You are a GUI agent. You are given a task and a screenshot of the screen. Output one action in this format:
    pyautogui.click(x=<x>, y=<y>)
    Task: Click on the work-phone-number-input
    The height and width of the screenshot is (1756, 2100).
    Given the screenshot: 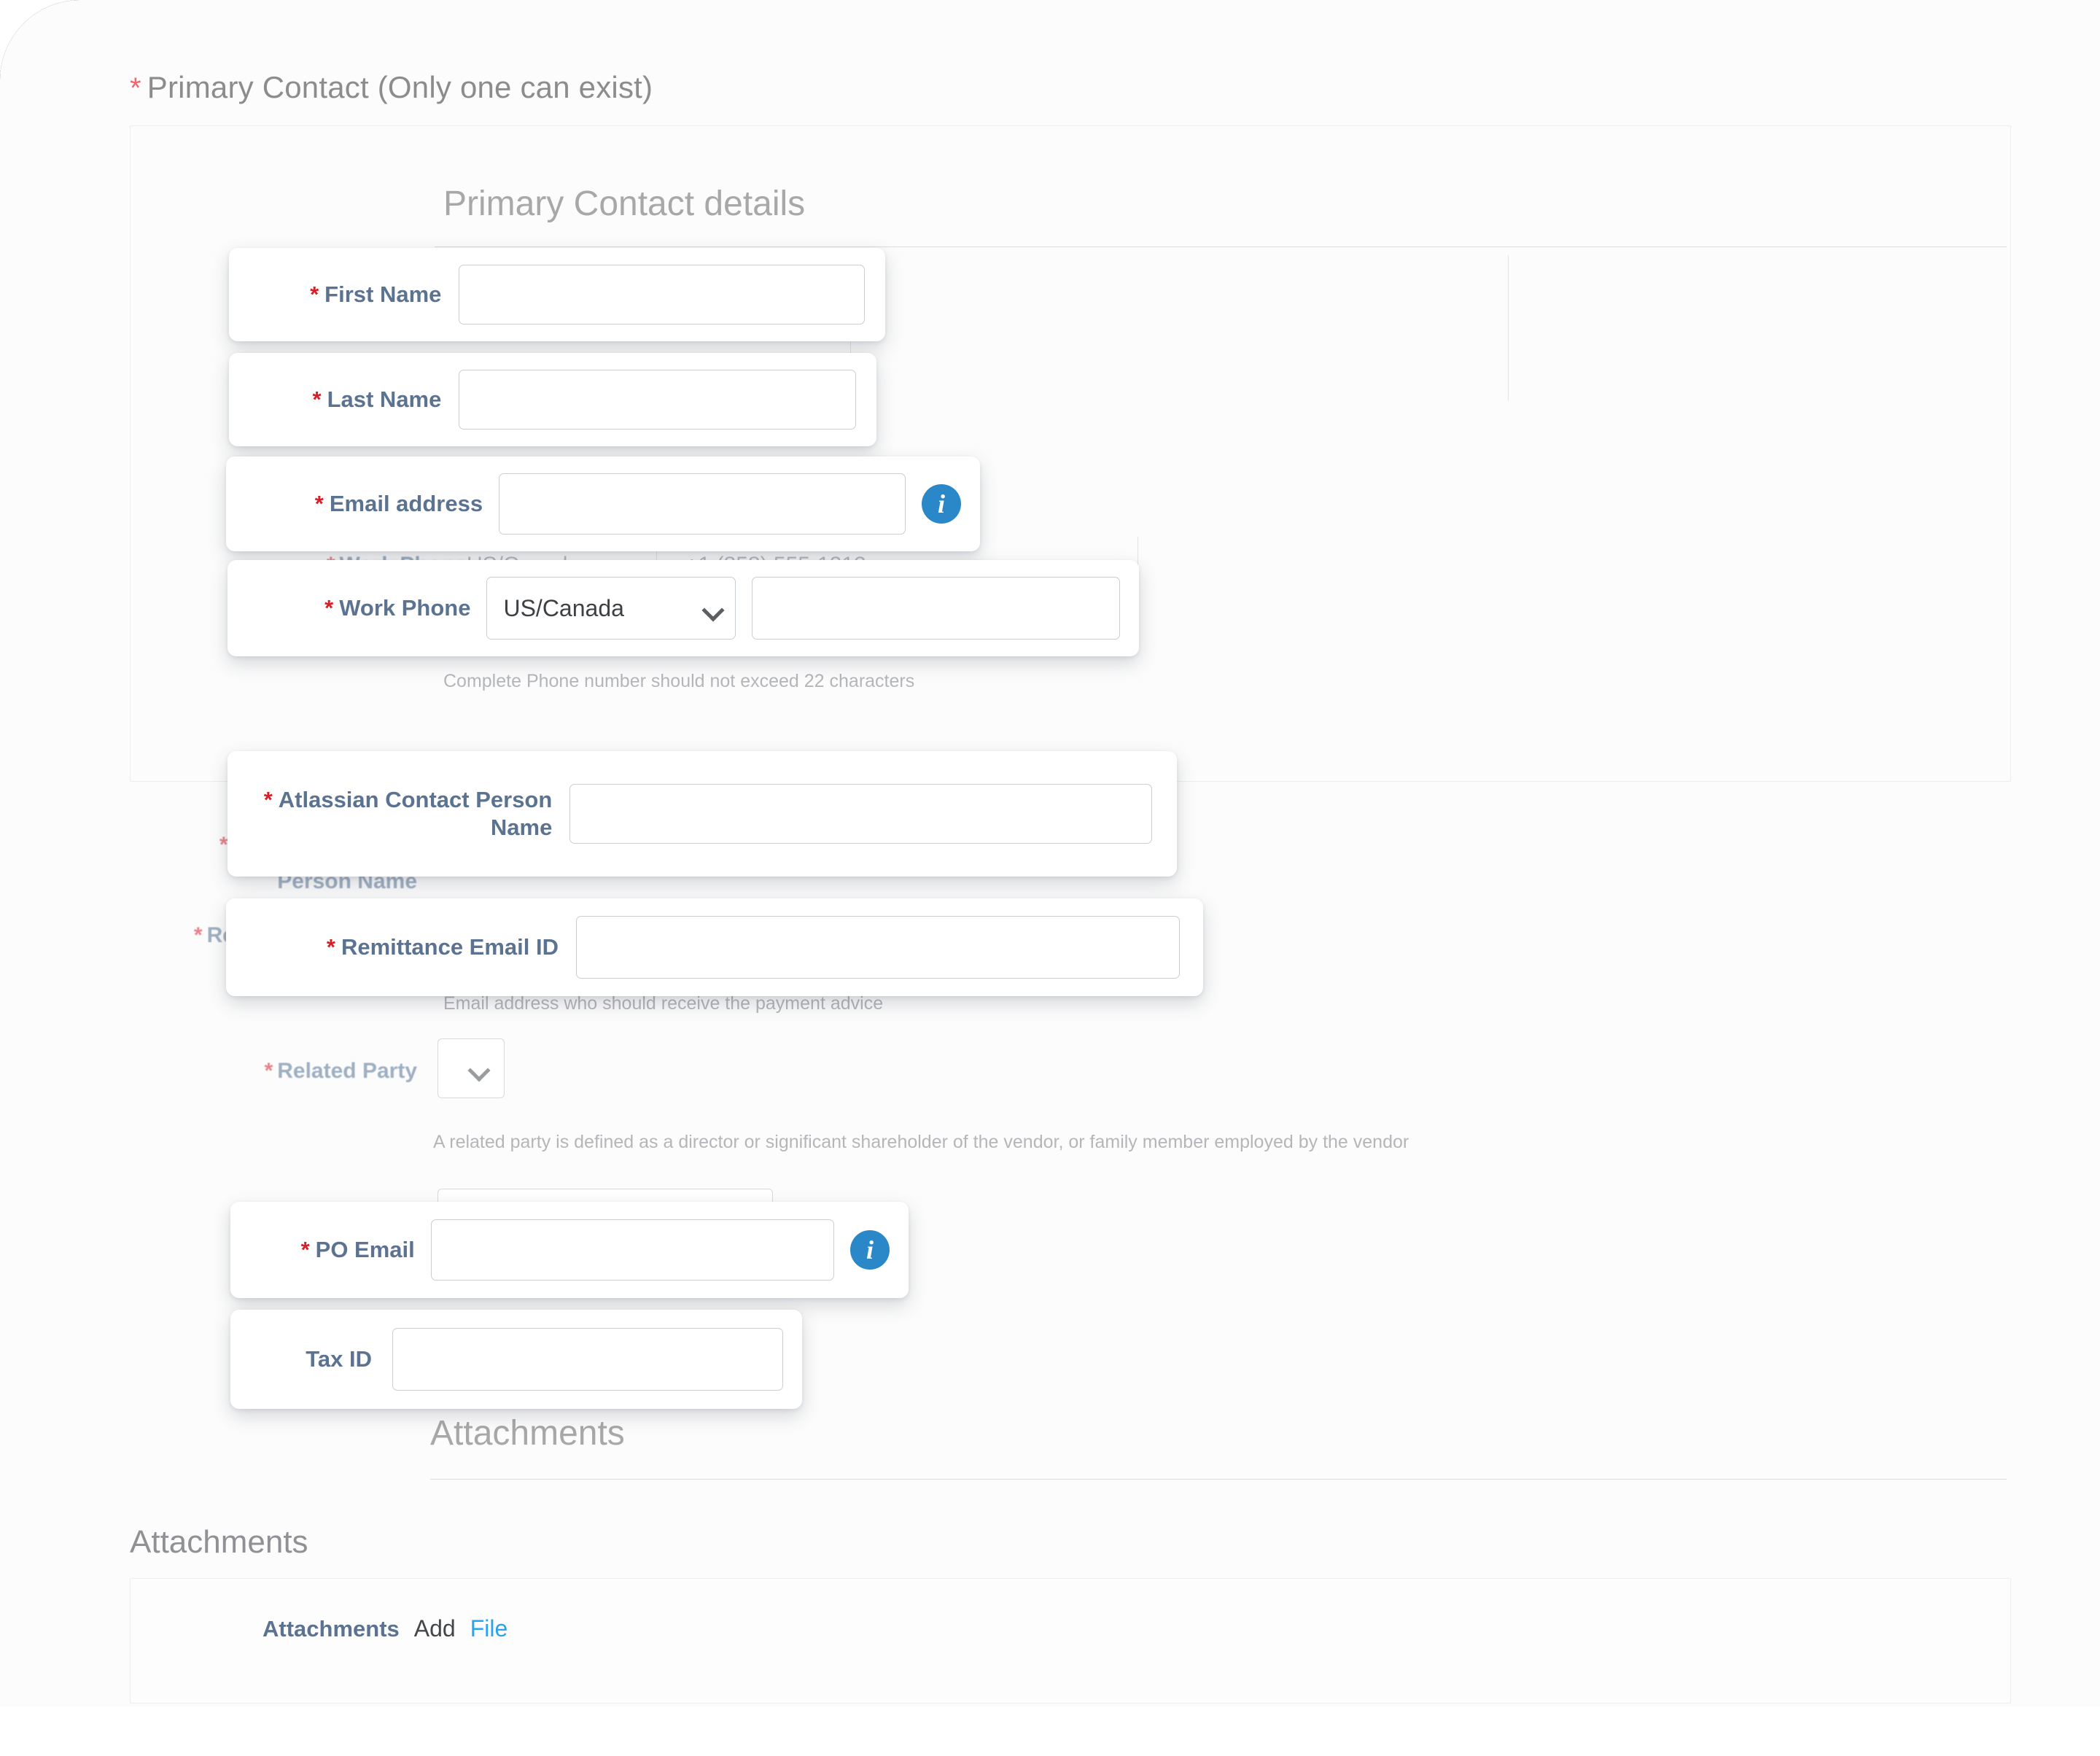 What is the action you would take?
    pyautogui.click(x=936, y=608)
    